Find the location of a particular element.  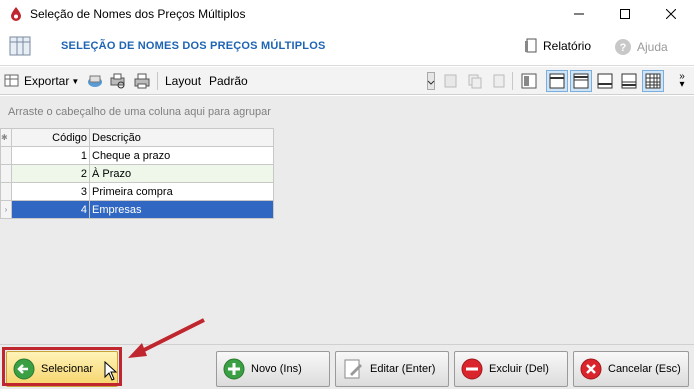

edit-button: Editar (Enter) is located at coordinates (392, 369).